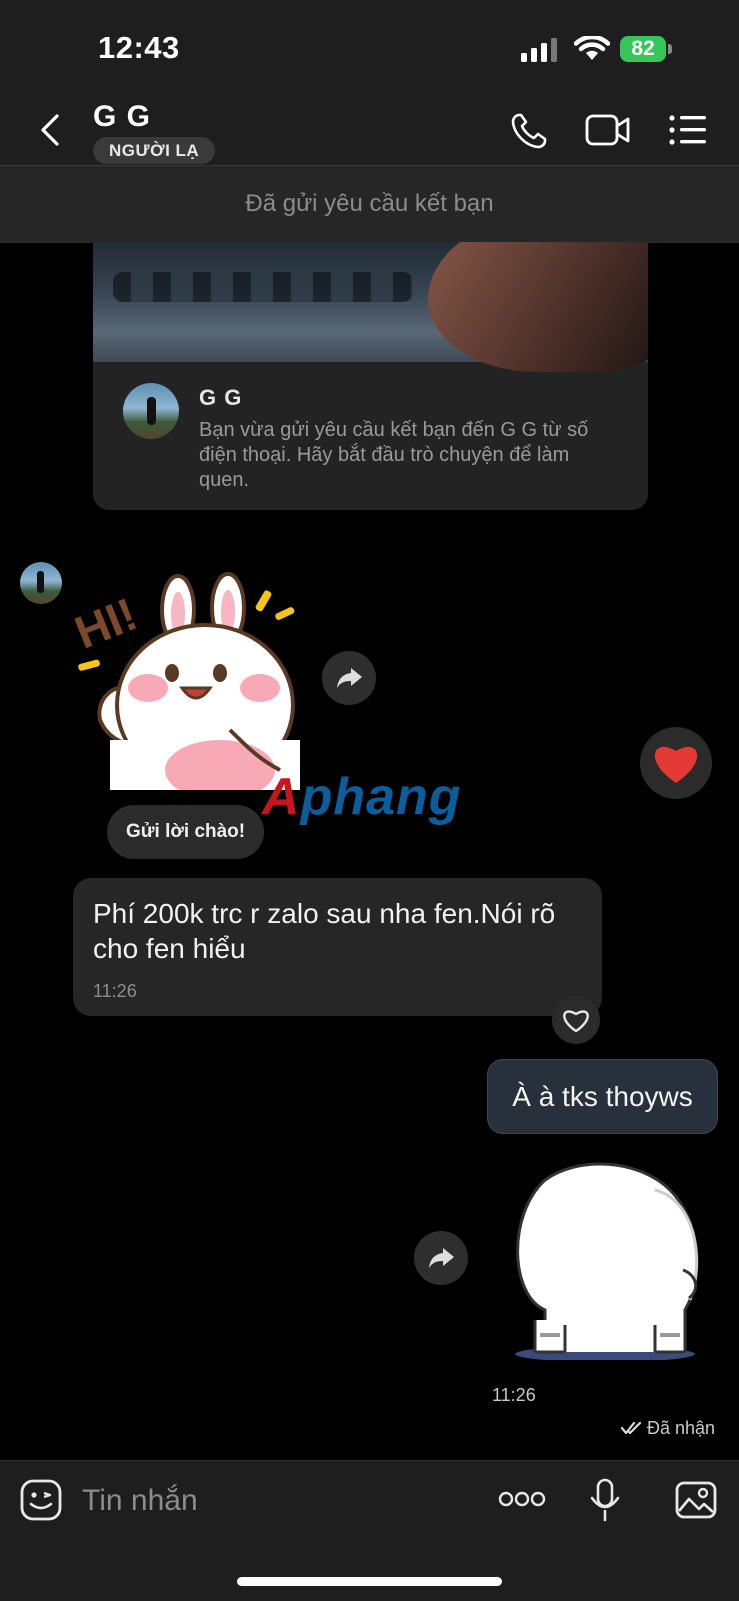  I want to click on video-call-icon, so click(608, 130).